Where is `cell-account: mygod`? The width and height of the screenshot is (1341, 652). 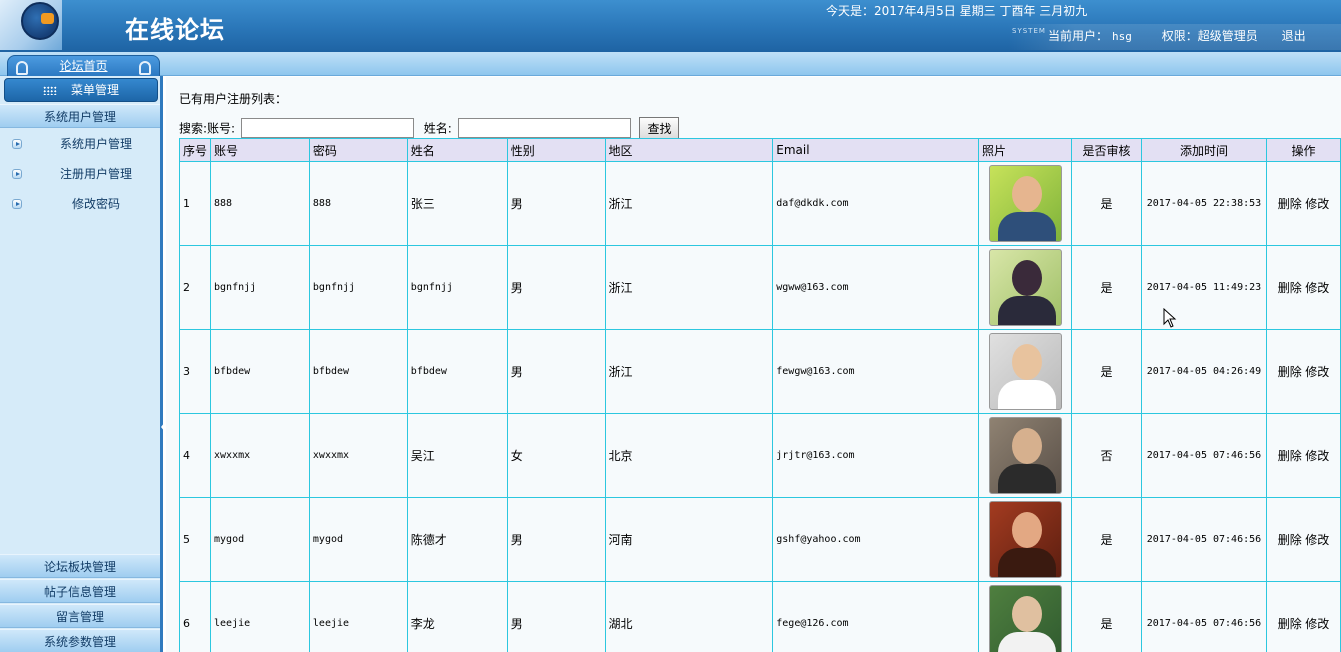
cell-account: mygod is located at coordinates (260, 539).